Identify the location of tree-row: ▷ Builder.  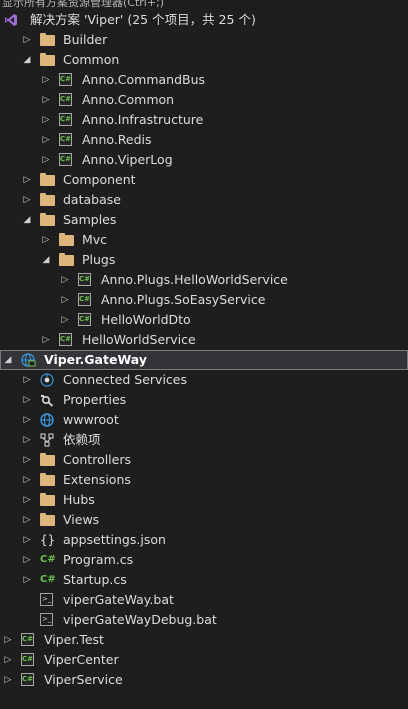
(204, 40).